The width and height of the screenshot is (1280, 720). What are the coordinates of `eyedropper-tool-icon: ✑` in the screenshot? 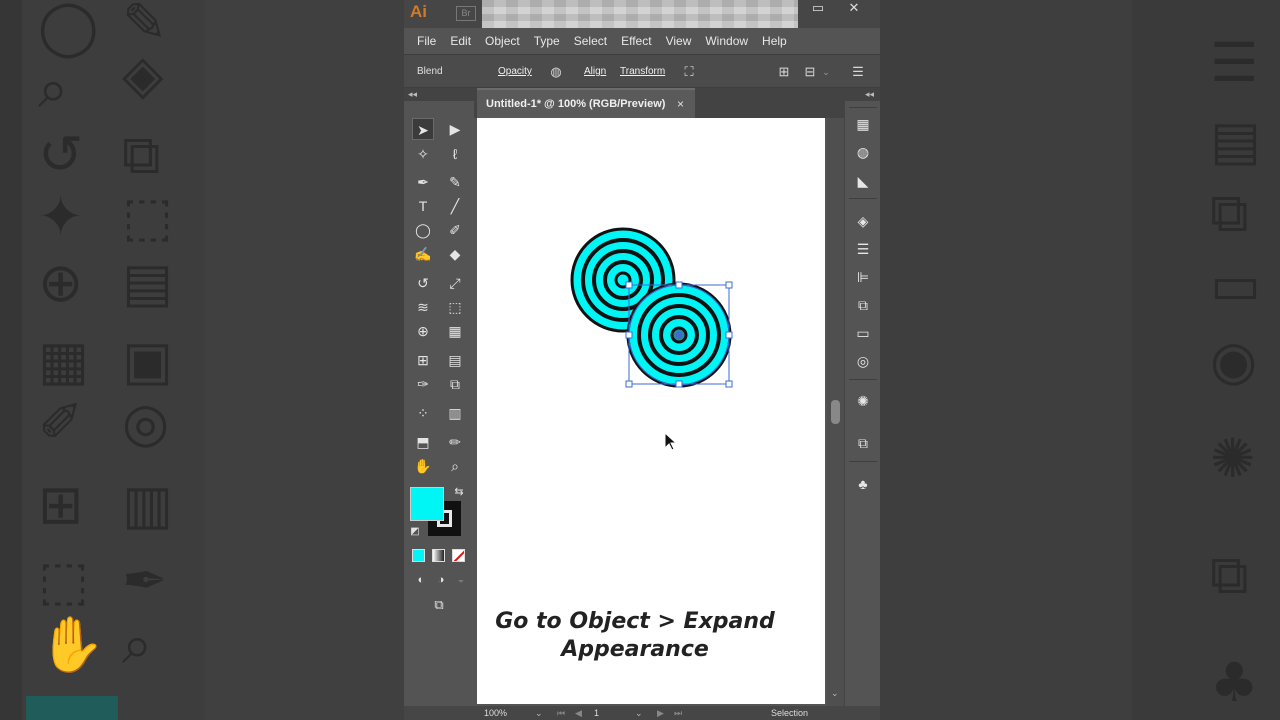 It's located at (423, 384).